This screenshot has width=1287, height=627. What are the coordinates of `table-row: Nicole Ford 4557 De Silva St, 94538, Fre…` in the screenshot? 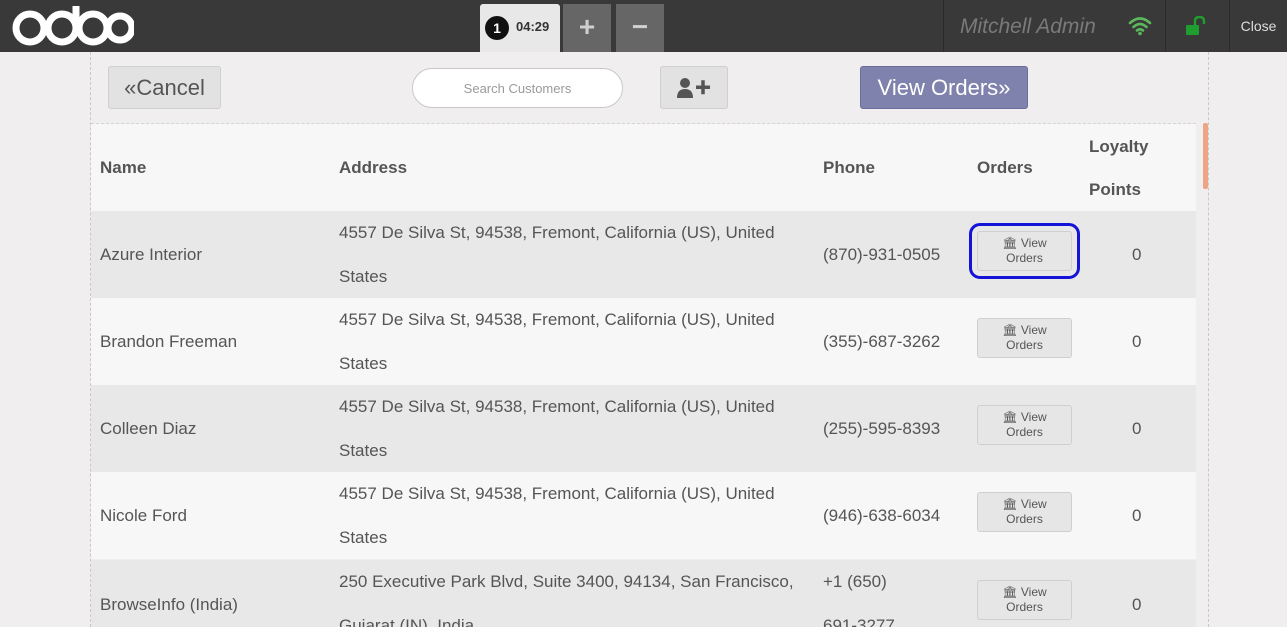 It's located at (643, 515).